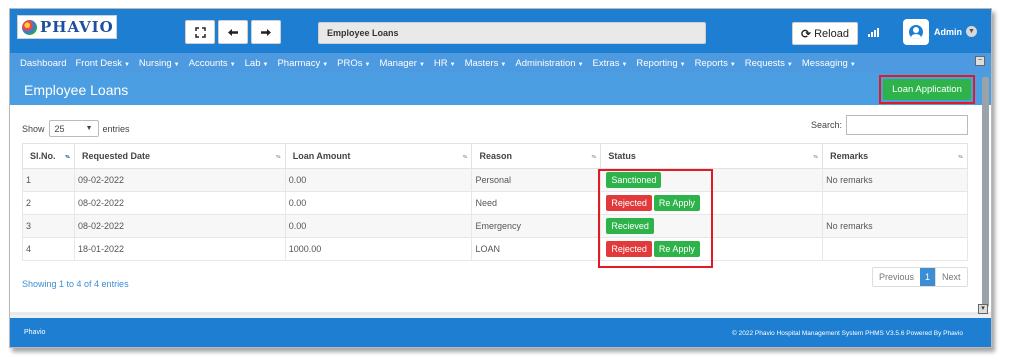 This screenshot has width=1009, height=361. Describe the element at coordinates (48, 180) in the screenshot. I see `cell-sl: 1` at that location.